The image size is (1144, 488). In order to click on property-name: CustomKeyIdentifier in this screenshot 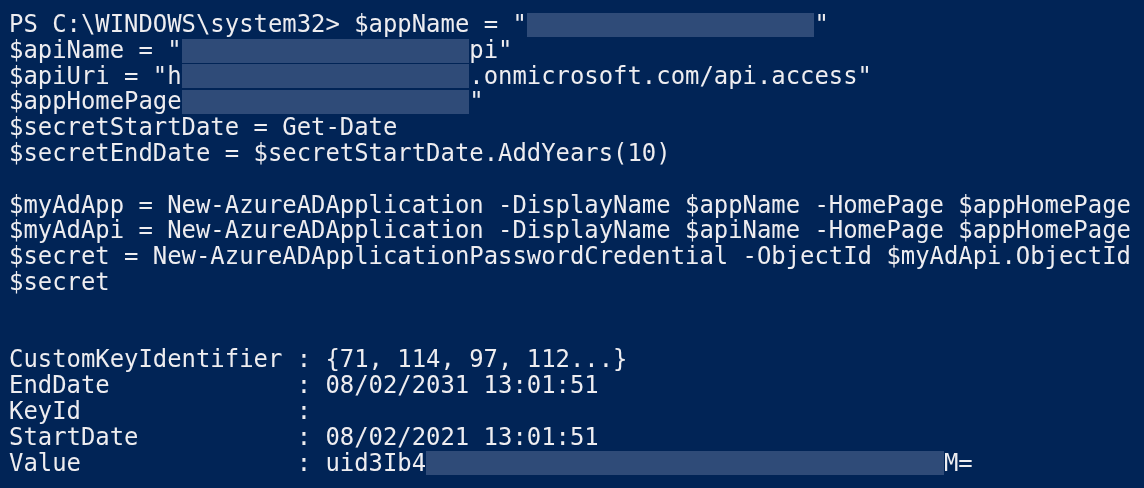, I will do `click(146, 360)`.